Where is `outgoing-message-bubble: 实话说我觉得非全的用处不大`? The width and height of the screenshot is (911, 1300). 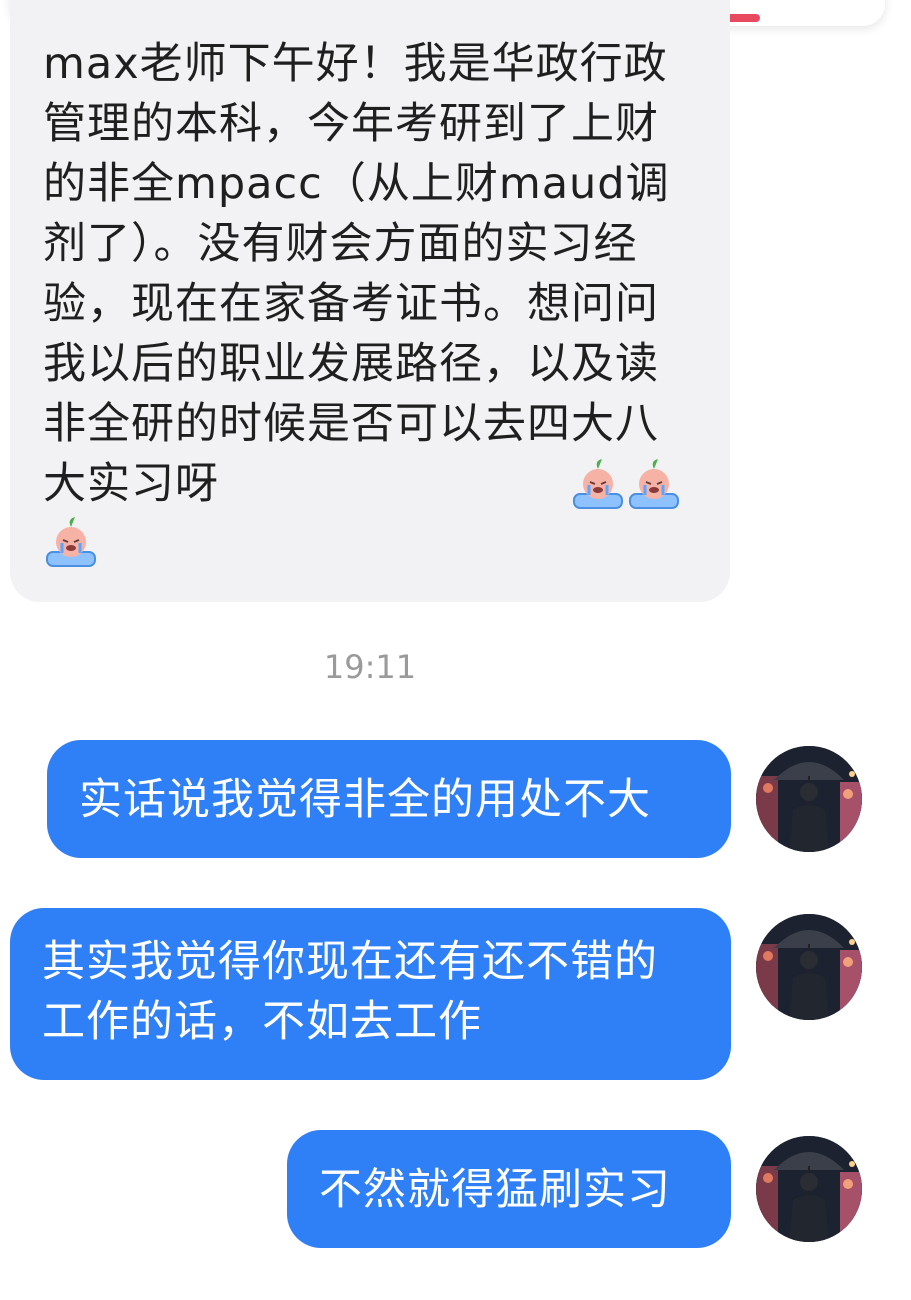
outgoing-message-bubble: 实话说我觉得非全的用处不大 is located at coordinates (389, 799).